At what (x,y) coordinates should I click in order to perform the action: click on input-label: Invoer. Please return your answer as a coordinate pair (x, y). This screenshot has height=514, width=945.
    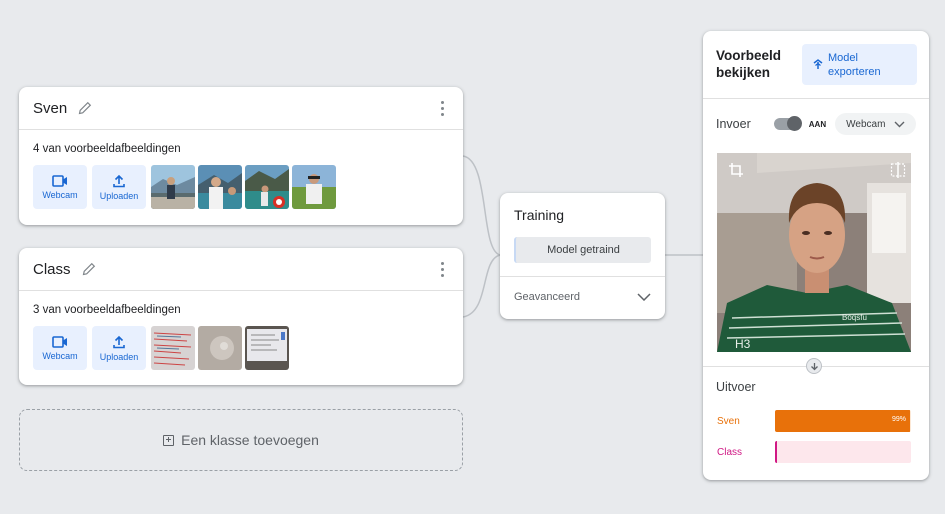
    Looking at the image, I should click on (733, 124).